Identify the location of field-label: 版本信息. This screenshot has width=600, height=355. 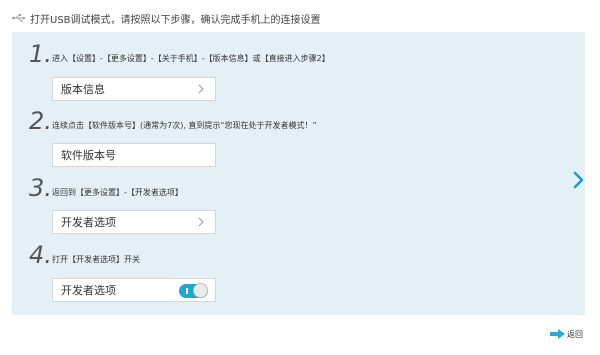
(83, 89).